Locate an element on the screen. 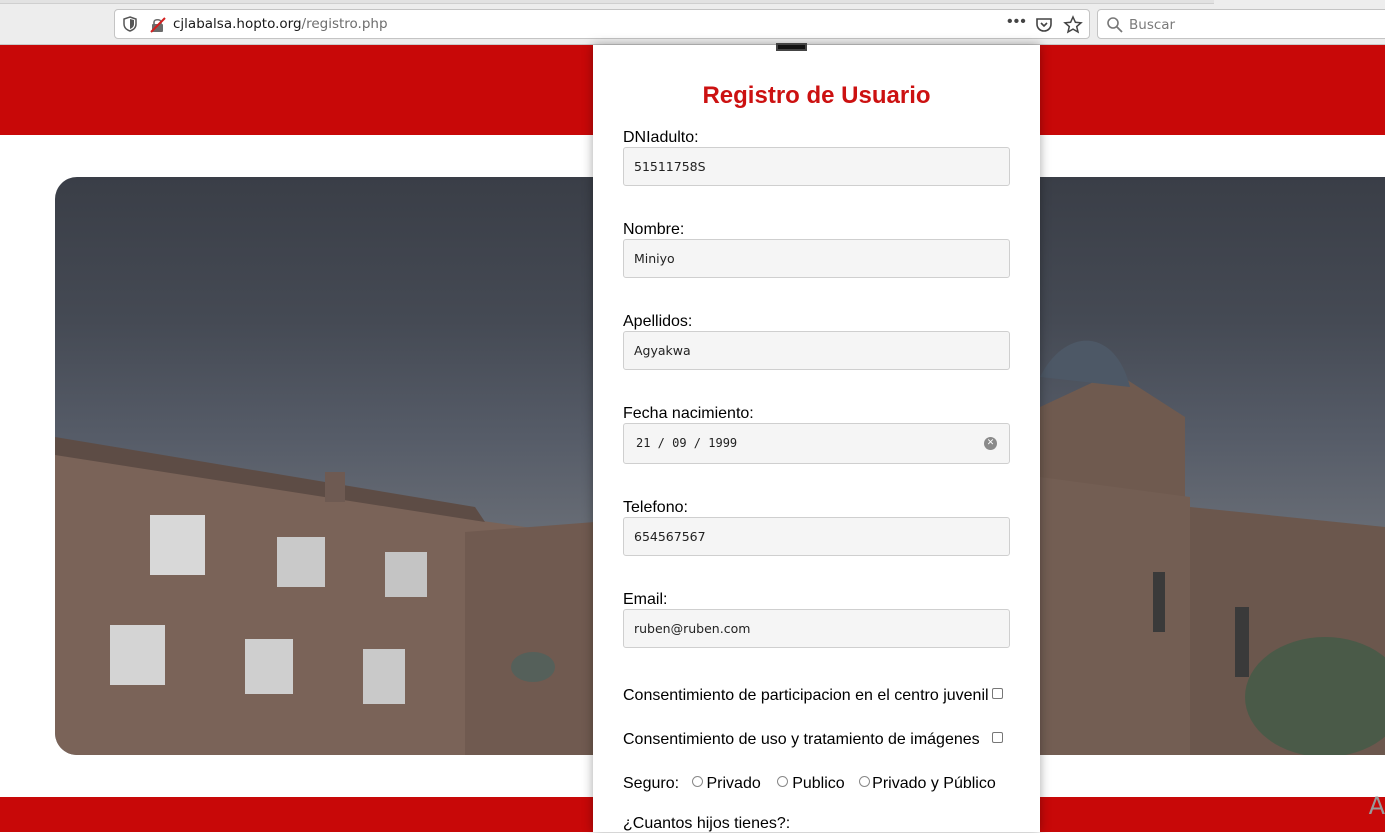  page-actions-menu-icon: ••• is located at coordinates (1017, 22).